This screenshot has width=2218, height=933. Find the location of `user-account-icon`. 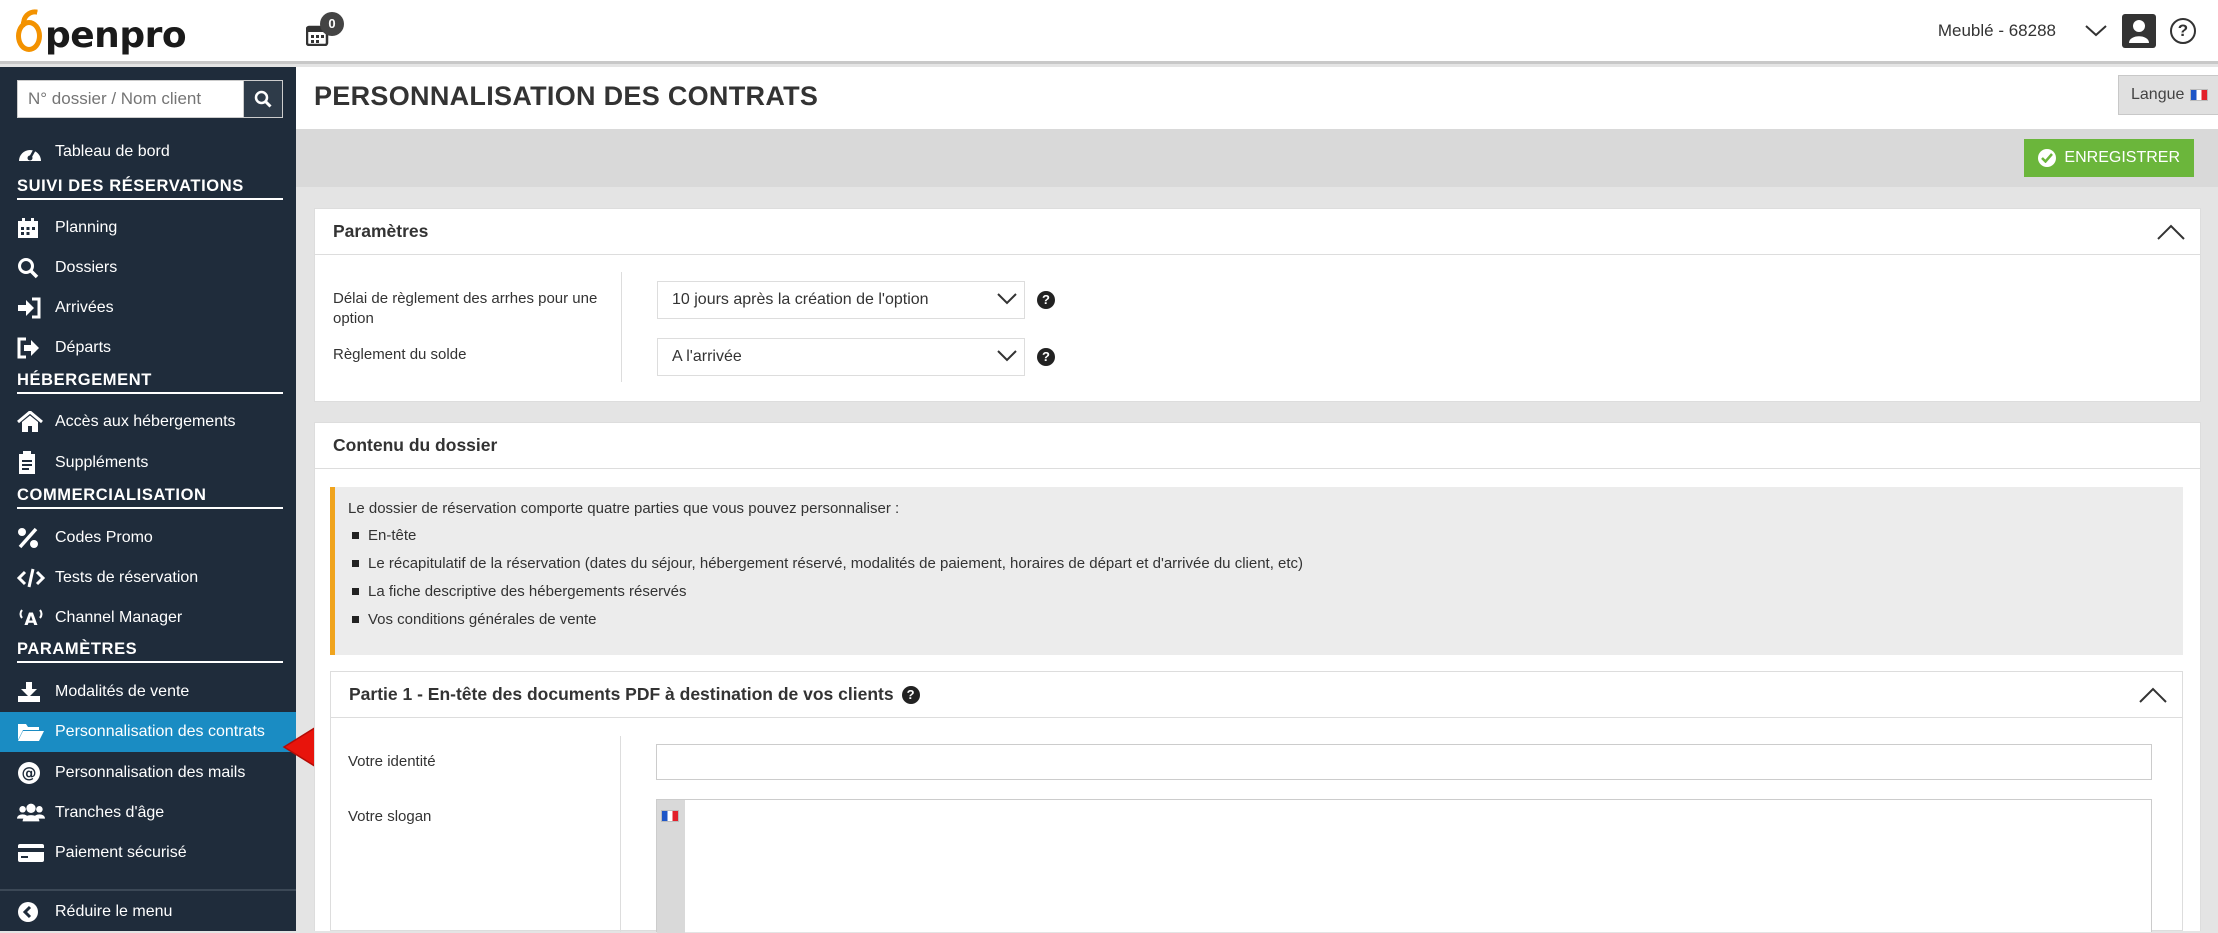

user-account-icon is located at coordinates (2139, 31).